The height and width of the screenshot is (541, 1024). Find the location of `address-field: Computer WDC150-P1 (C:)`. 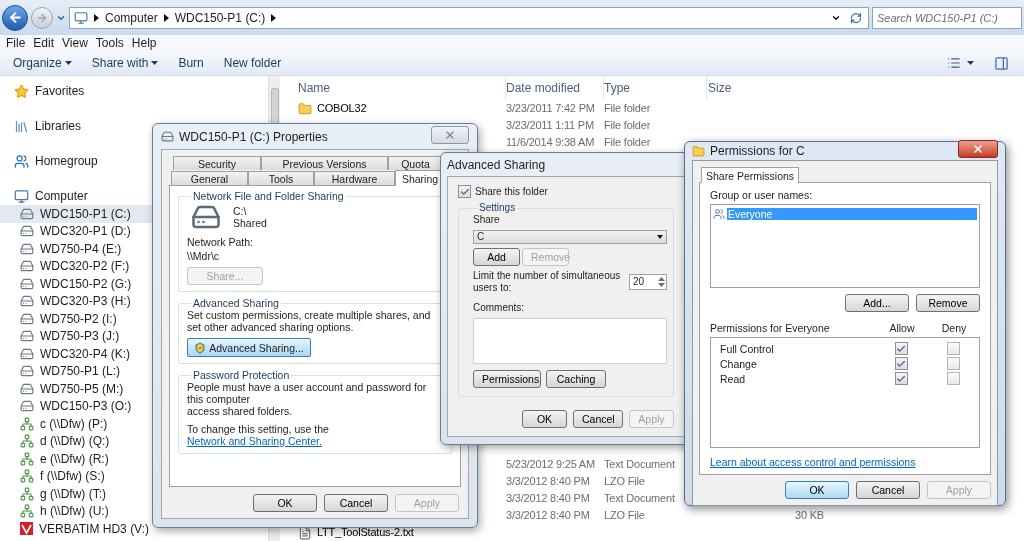

address-field: Computer WDC150-P1 (C:) is located at coordinates (469, 17).